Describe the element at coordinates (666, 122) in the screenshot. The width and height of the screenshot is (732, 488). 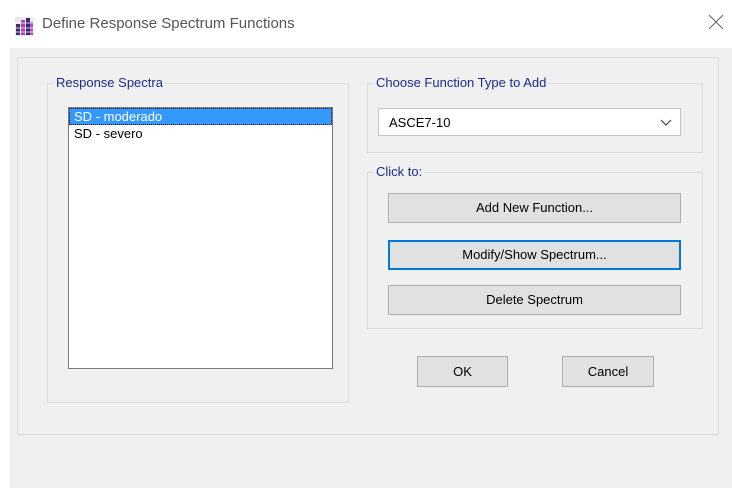
I see `chevron-down-icon` at that location.